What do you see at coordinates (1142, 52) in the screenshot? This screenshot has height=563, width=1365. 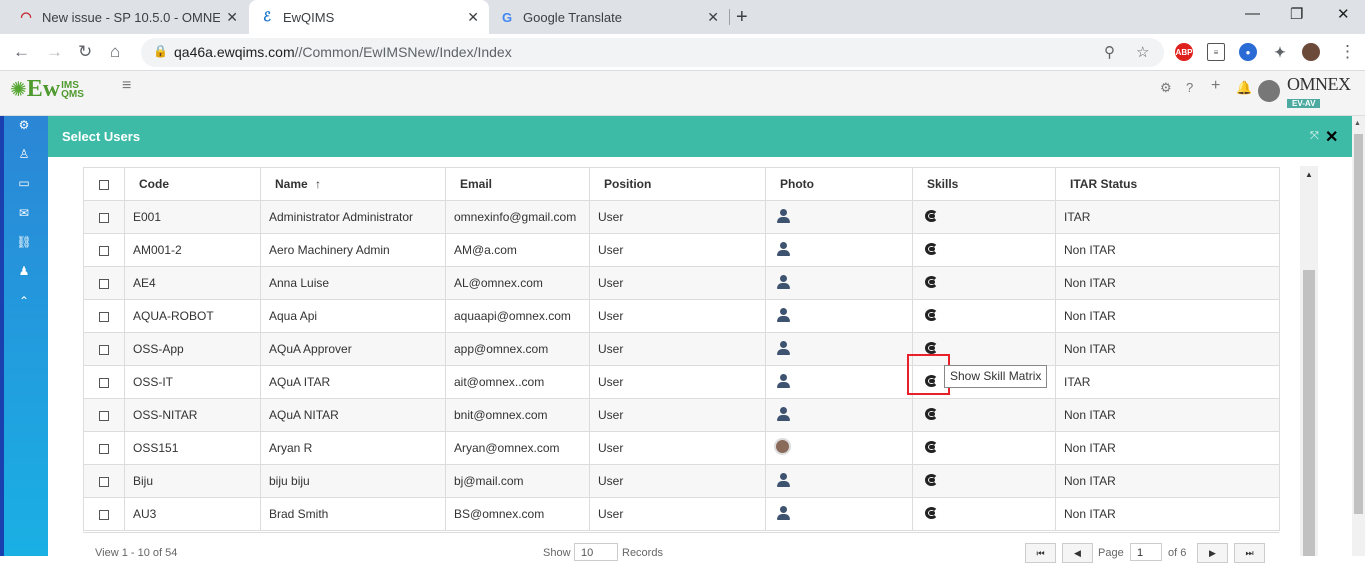 I see `bookmark-star-icon: ☆` at bounding box center [1142, 52].